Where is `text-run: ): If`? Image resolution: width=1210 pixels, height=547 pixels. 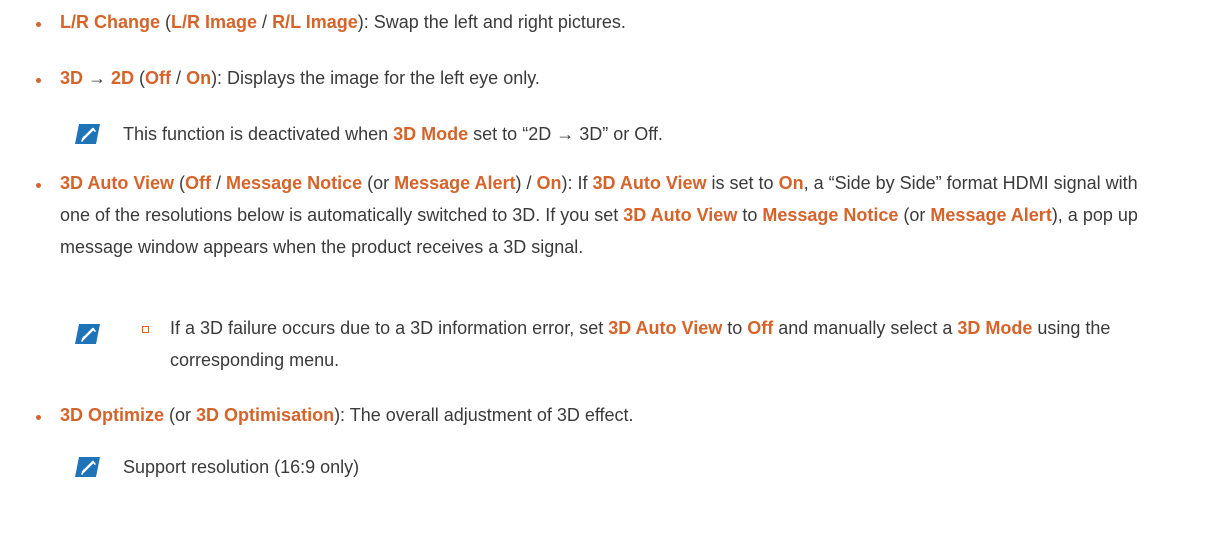
text-run: ): If is located at coordinates (577, 183).